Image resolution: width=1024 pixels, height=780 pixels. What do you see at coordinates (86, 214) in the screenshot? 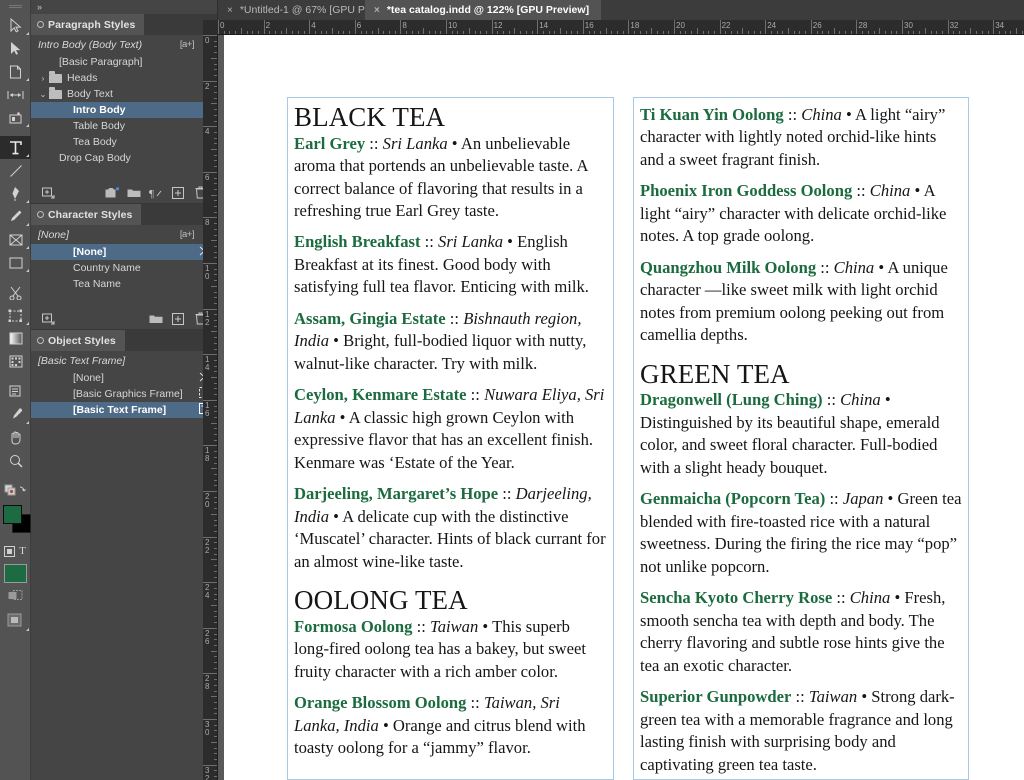
I see `tab-character-styles: Character Styles` at bounding box center [86, 214].